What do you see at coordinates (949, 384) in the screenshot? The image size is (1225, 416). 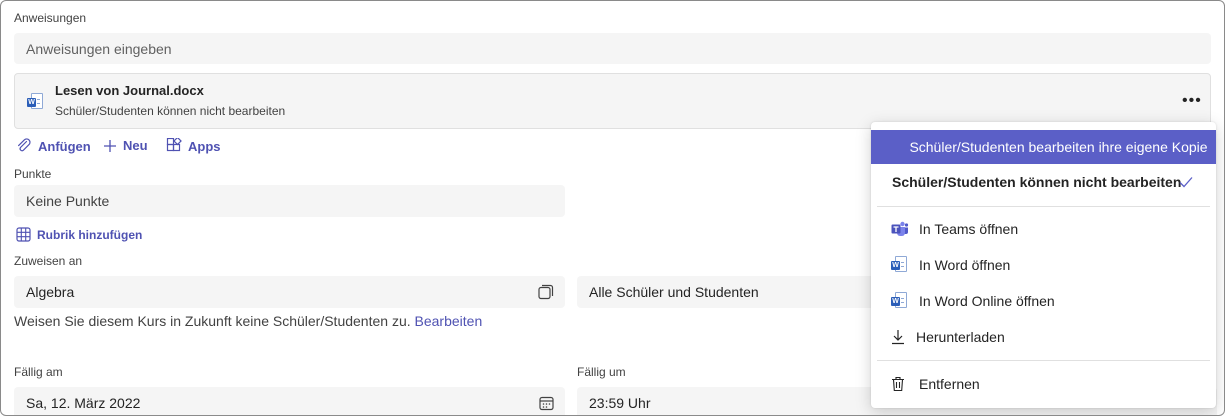 I see `menu-item-label: Entfernen` at bounding box center [949, 384].